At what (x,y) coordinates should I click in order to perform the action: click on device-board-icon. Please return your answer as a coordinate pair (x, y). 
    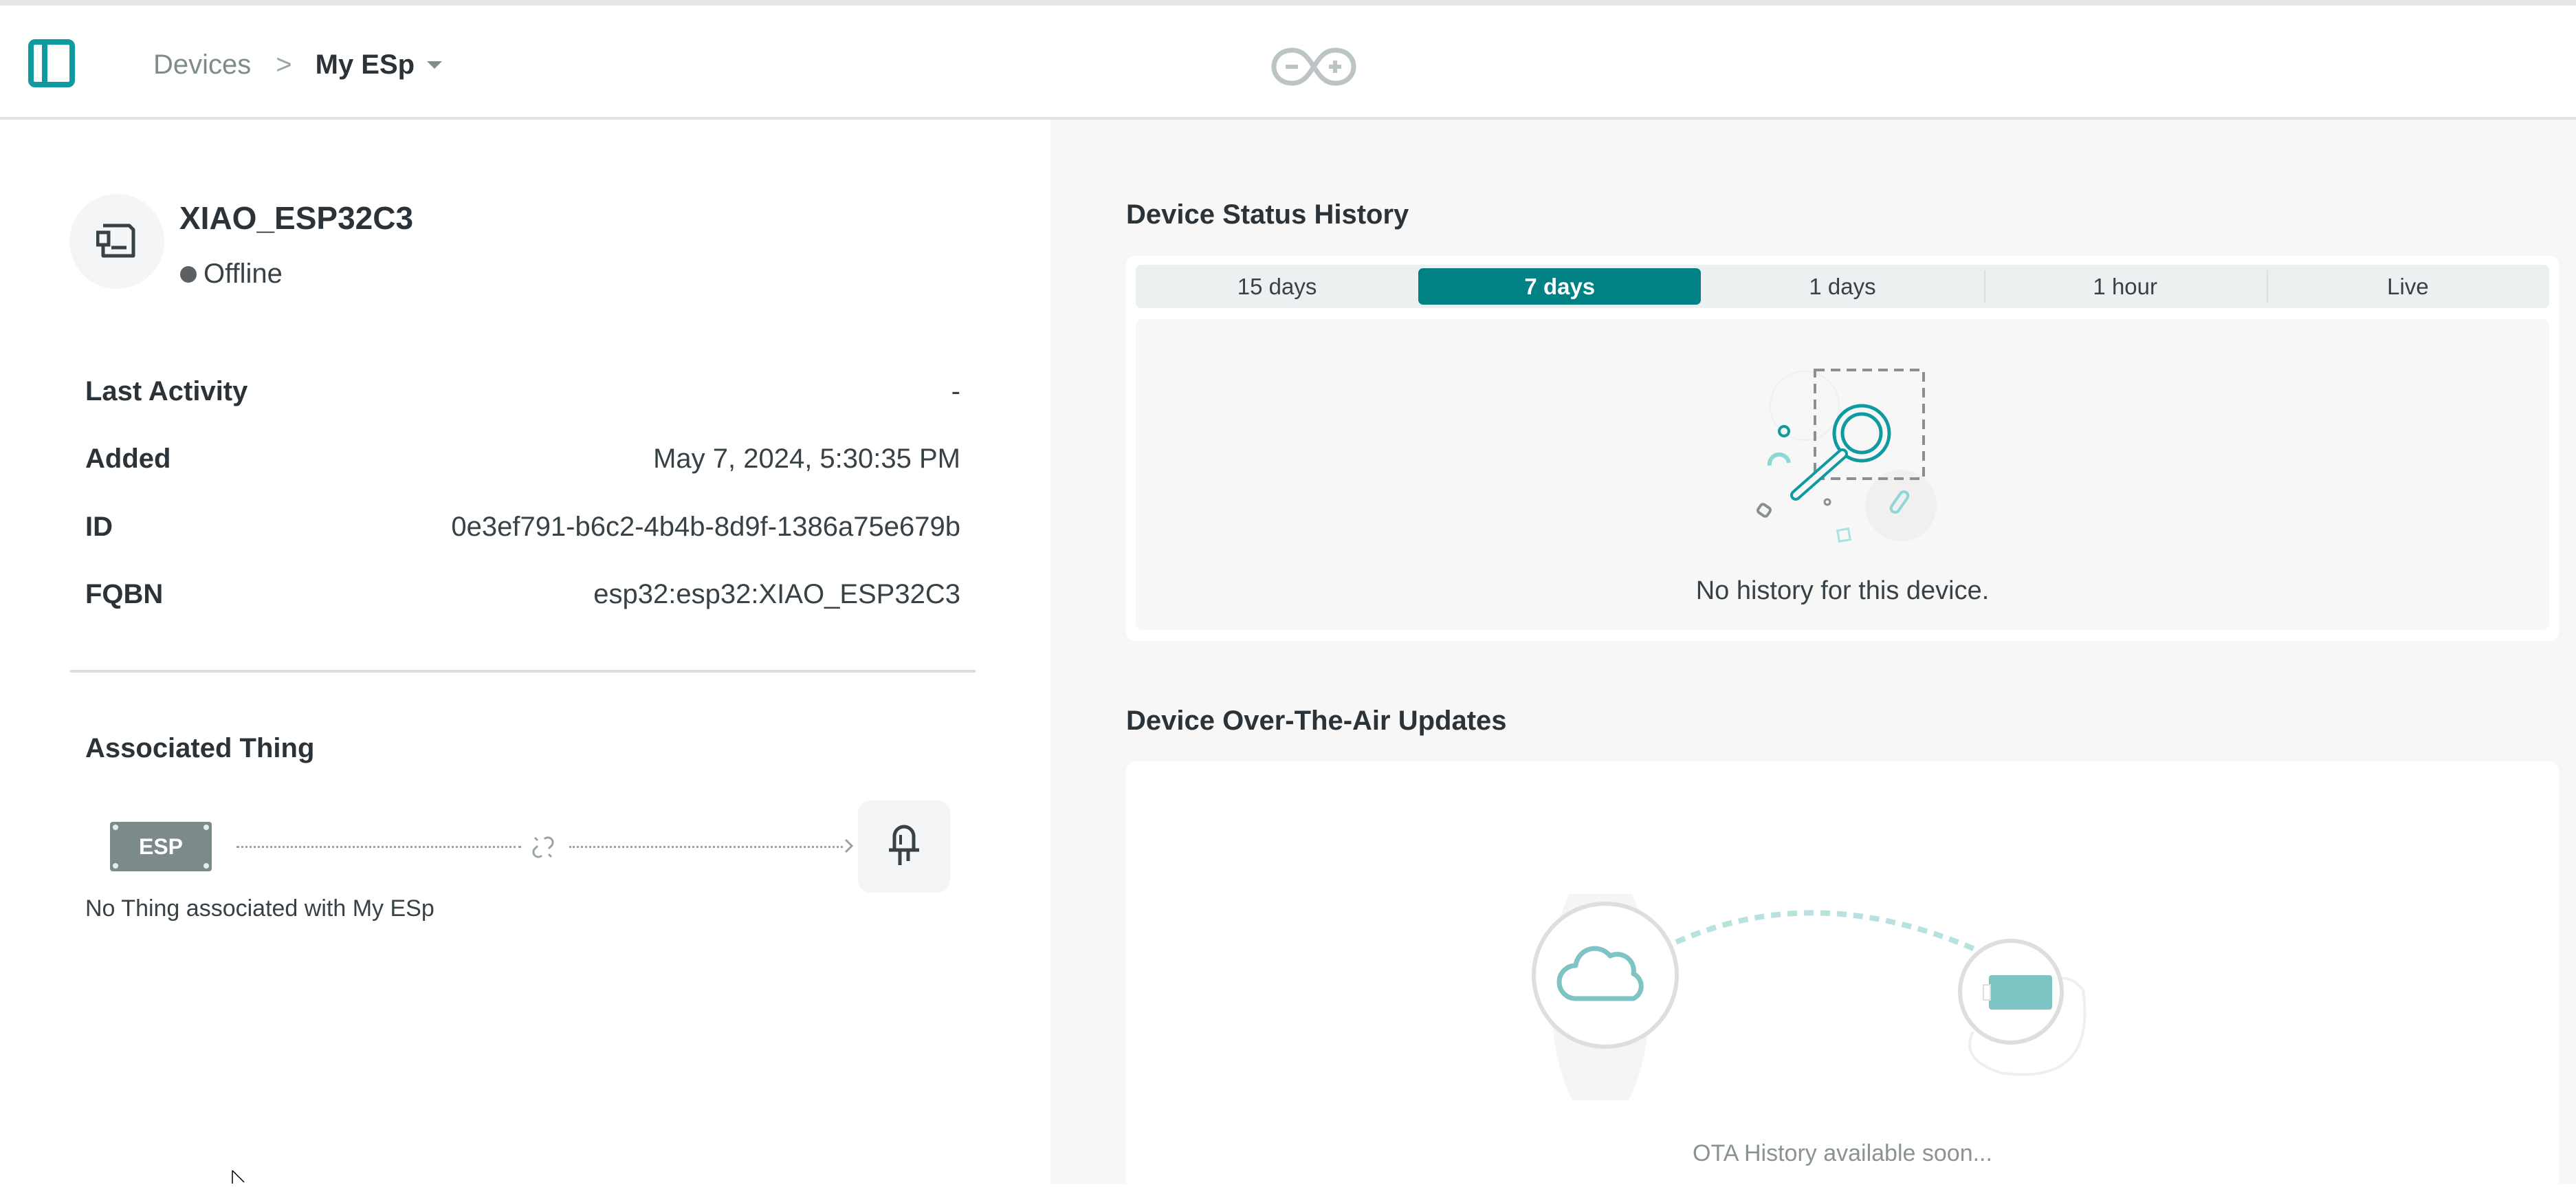
    Looking at the image, I should click on (115, 241).